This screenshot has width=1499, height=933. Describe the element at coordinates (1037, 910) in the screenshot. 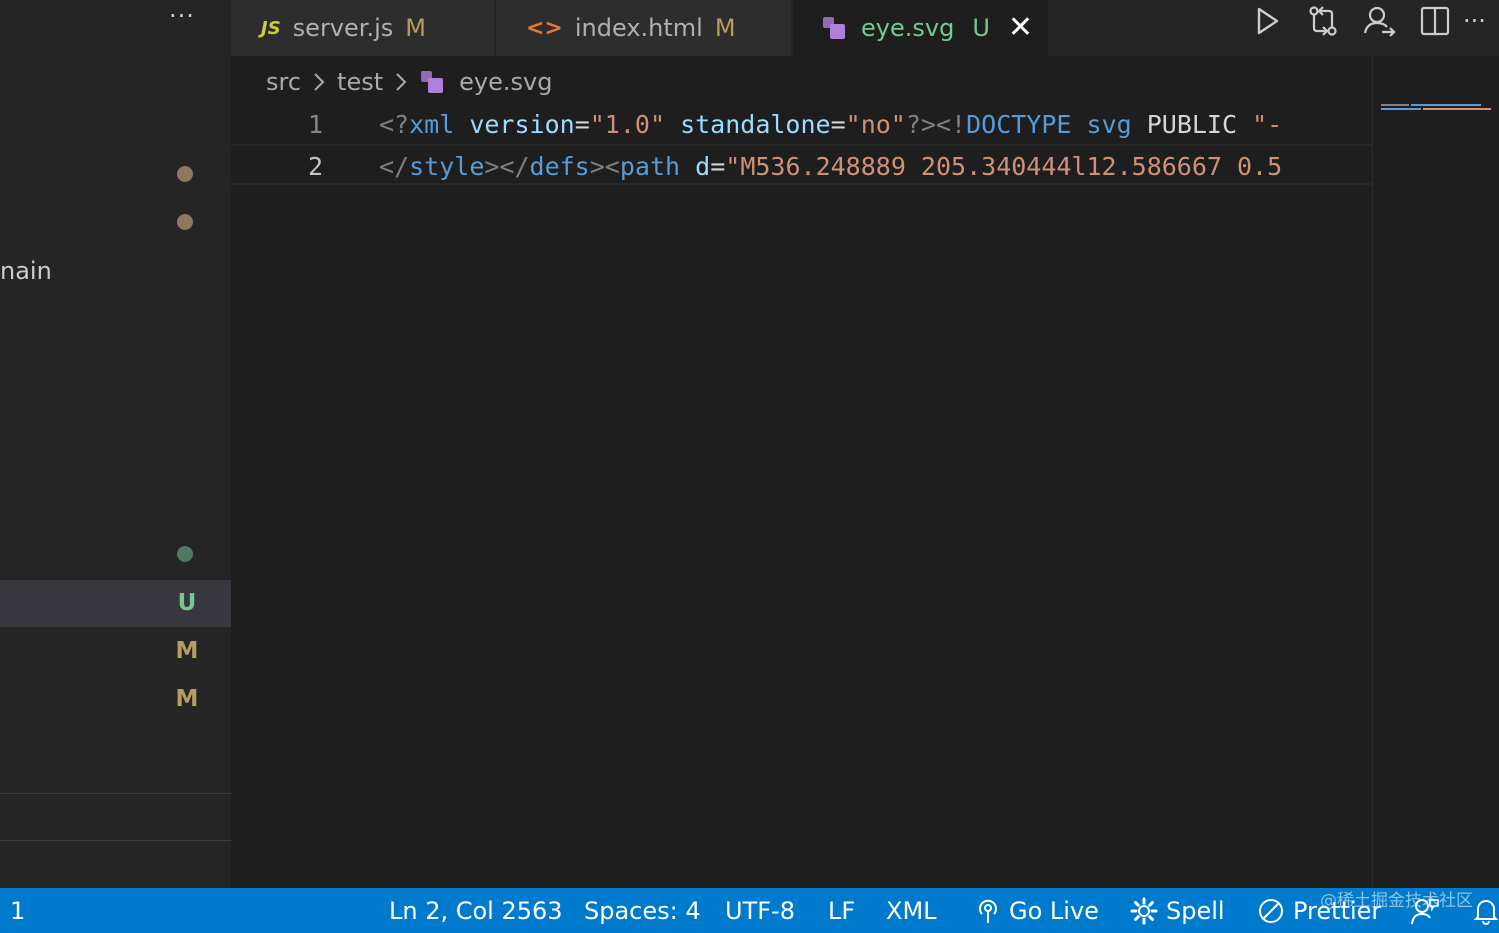

I see `status-go-live: Go Live` at that location.